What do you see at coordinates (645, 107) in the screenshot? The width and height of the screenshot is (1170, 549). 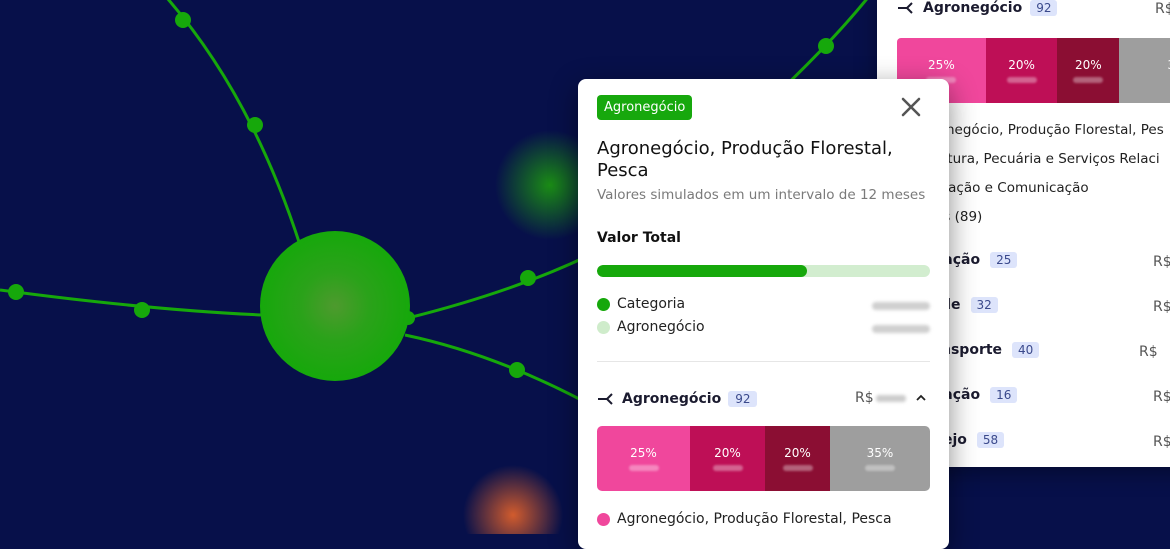 I see `category-tag: Agronegócio` at bounding box center [645, 107].